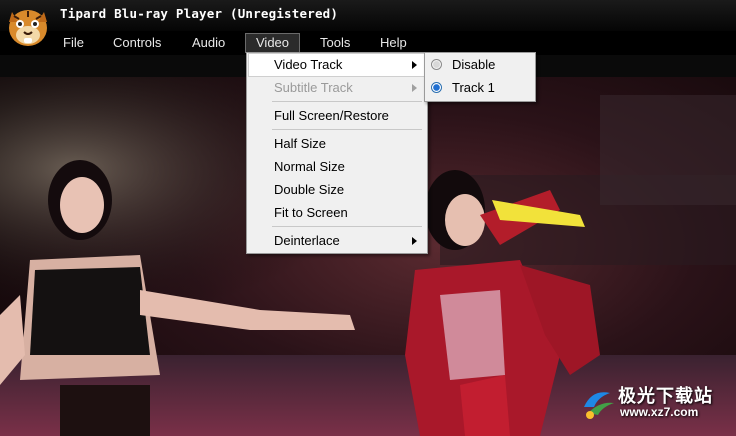 This screenshot has width=736, height=436. Describe the element at coordinates (137, 43) in the screenshot. I see `menu-controls: Controls` at that location.